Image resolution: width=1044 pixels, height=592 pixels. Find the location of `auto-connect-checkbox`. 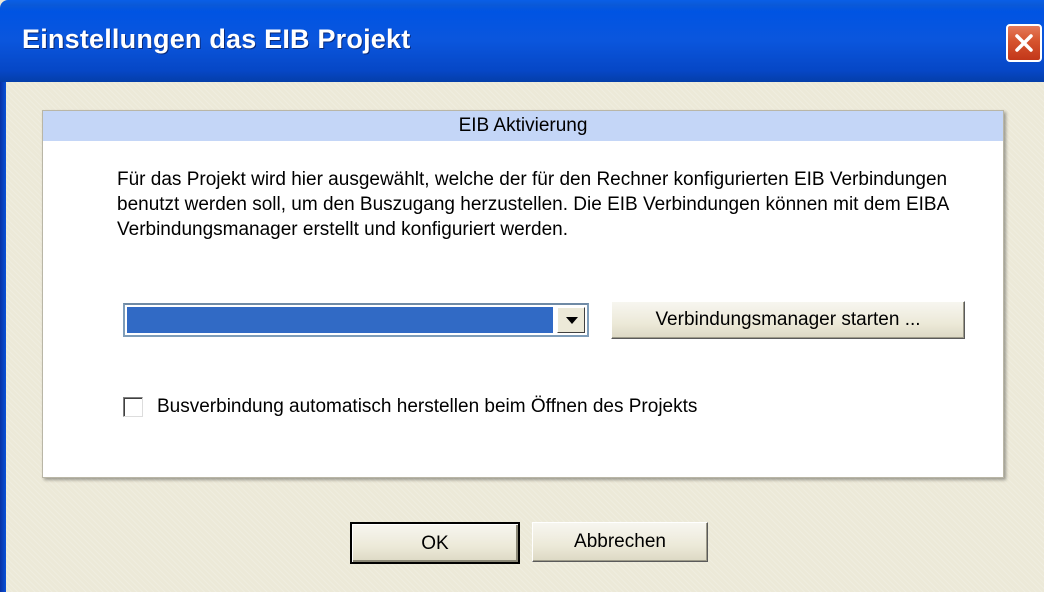

auto-connect-checkbox is located at coordinates (133, 407).